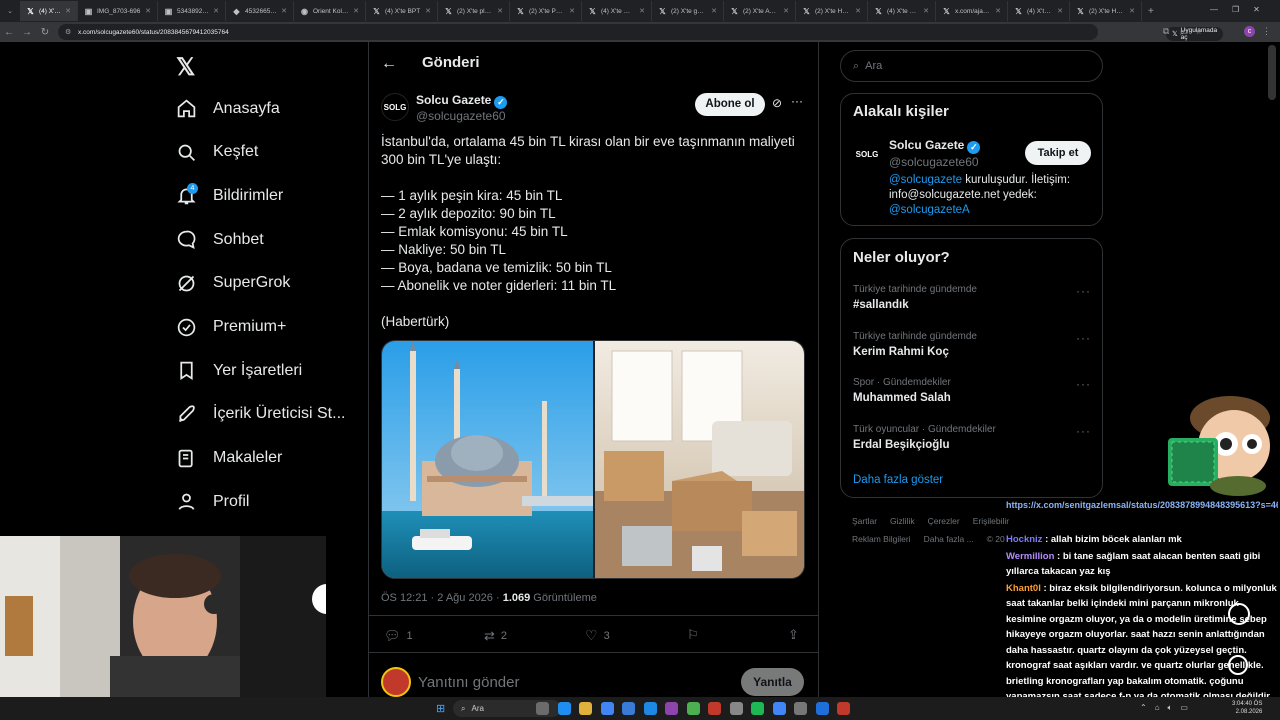 This screenshot has height=720, width=1280. What do you see at coordinates (546, 11) in the screenshot?
I see `browser-tab: 𝕏 (2) X'te Pusho ✕` at bounding box center [546, 11].